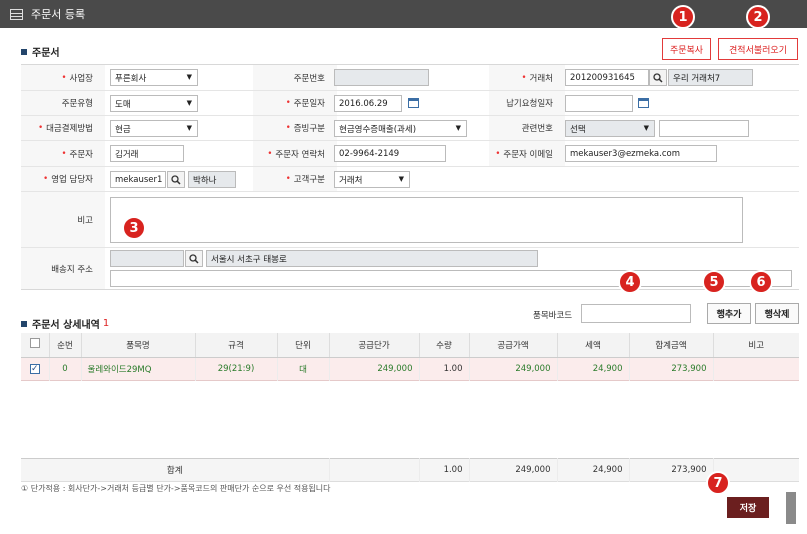 The width and height of the screenshot is (807, 534). I want to click on sum-row: 합계 1.00 249,000 24,900 273,900, so click(410, 469).